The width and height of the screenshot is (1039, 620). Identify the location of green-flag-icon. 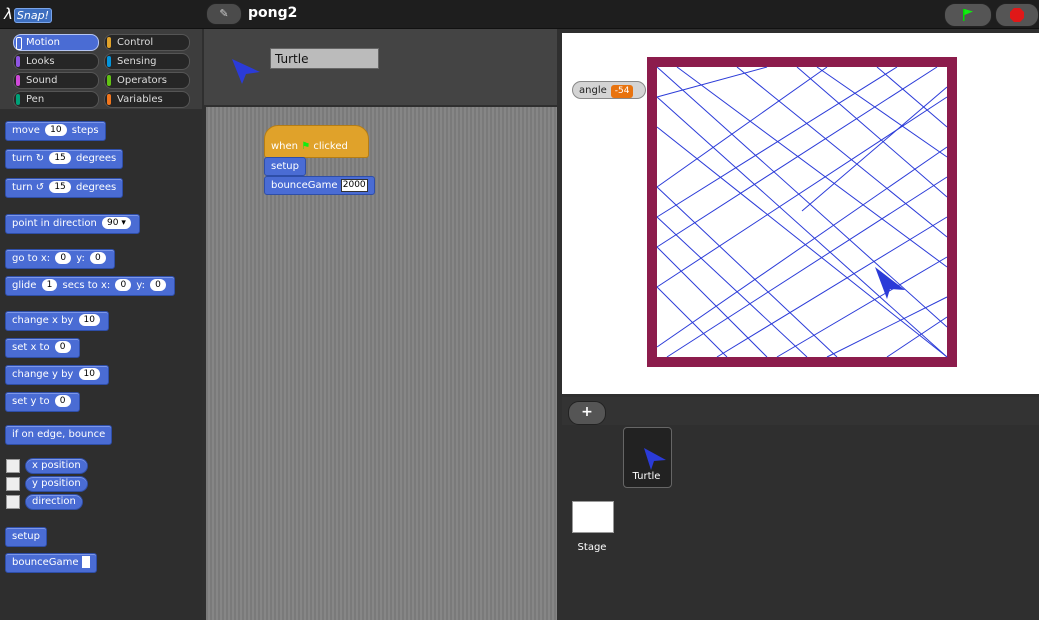
(968, 15).